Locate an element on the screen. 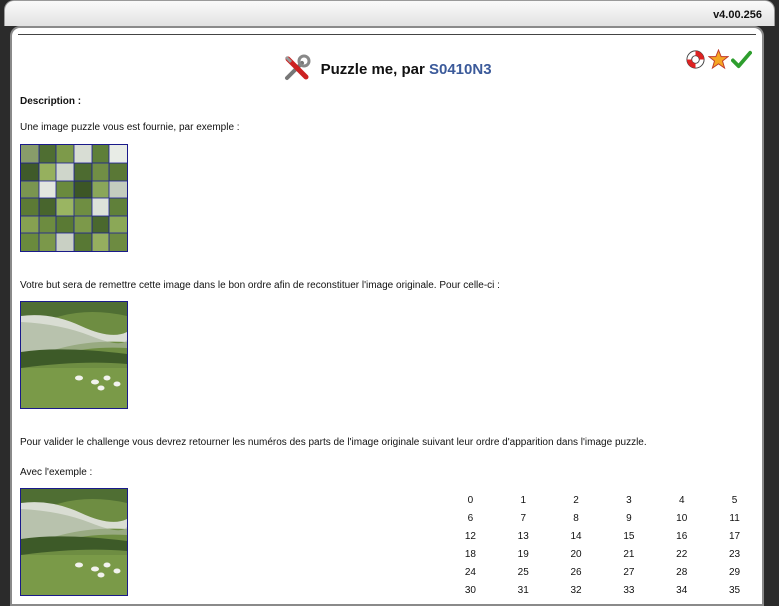 This screenshot has width=779, height=606. grid-number: 35 is located at coordinates (735, 590).